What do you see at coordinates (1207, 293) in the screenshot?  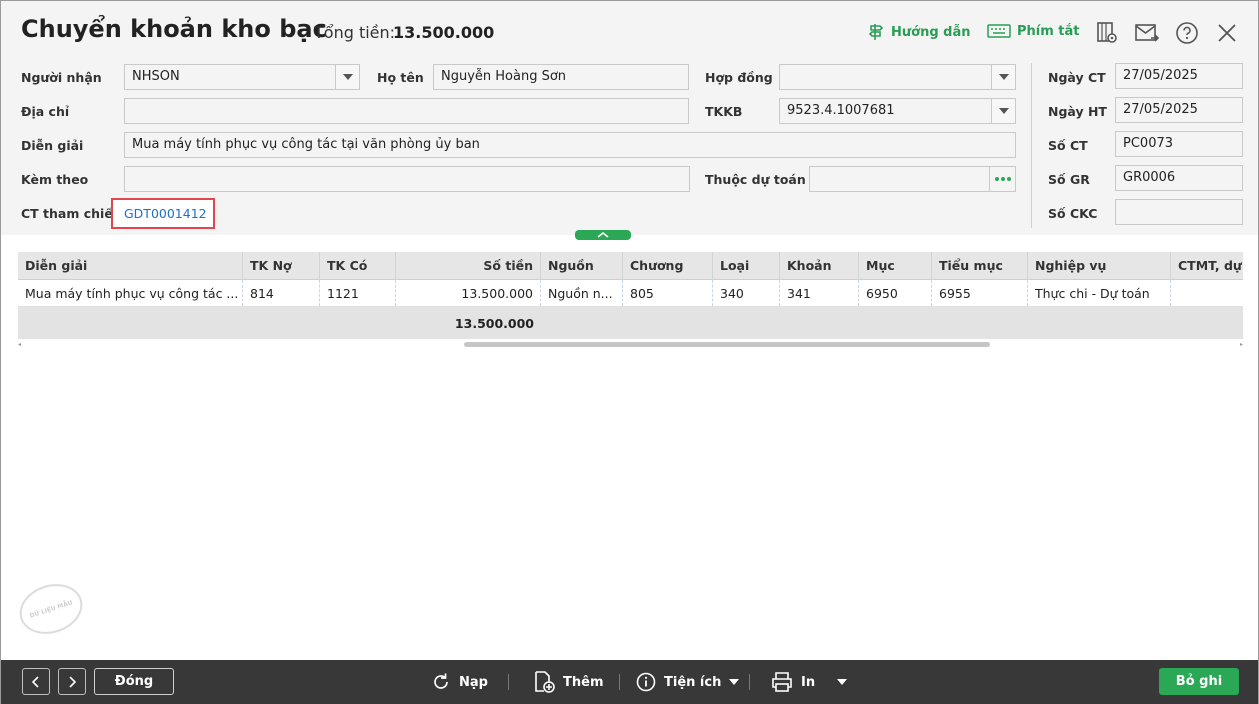 I see `cell-program` at bounding box center [1207, 293].